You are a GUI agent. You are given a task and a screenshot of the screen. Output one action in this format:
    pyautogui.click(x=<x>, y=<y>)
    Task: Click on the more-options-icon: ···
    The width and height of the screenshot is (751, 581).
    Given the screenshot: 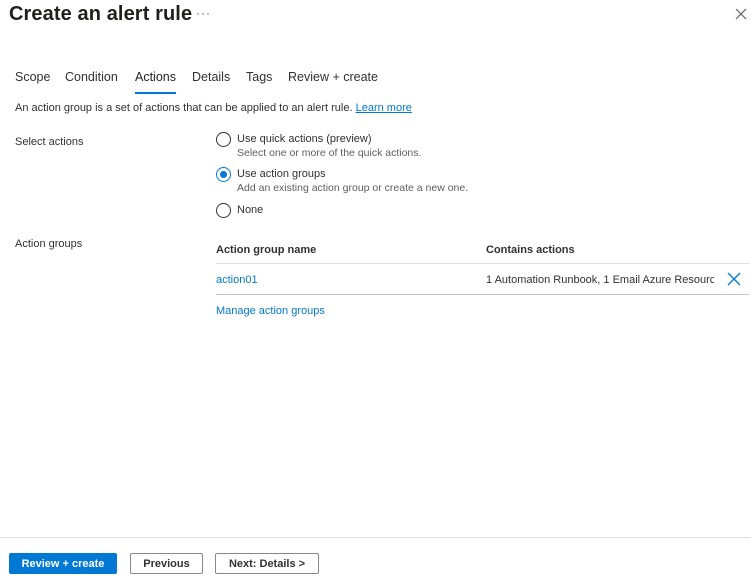 What is the action you would take?
    pyautogui.click(x=203, y=13)
    